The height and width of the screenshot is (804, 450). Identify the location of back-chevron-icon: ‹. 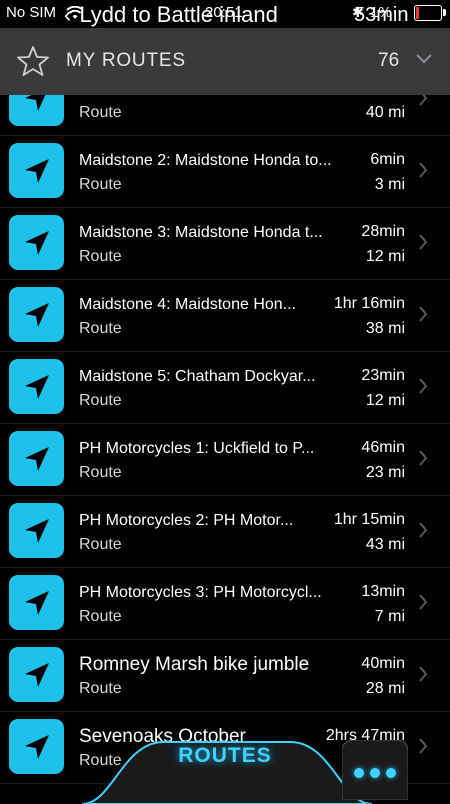
(67, 14).